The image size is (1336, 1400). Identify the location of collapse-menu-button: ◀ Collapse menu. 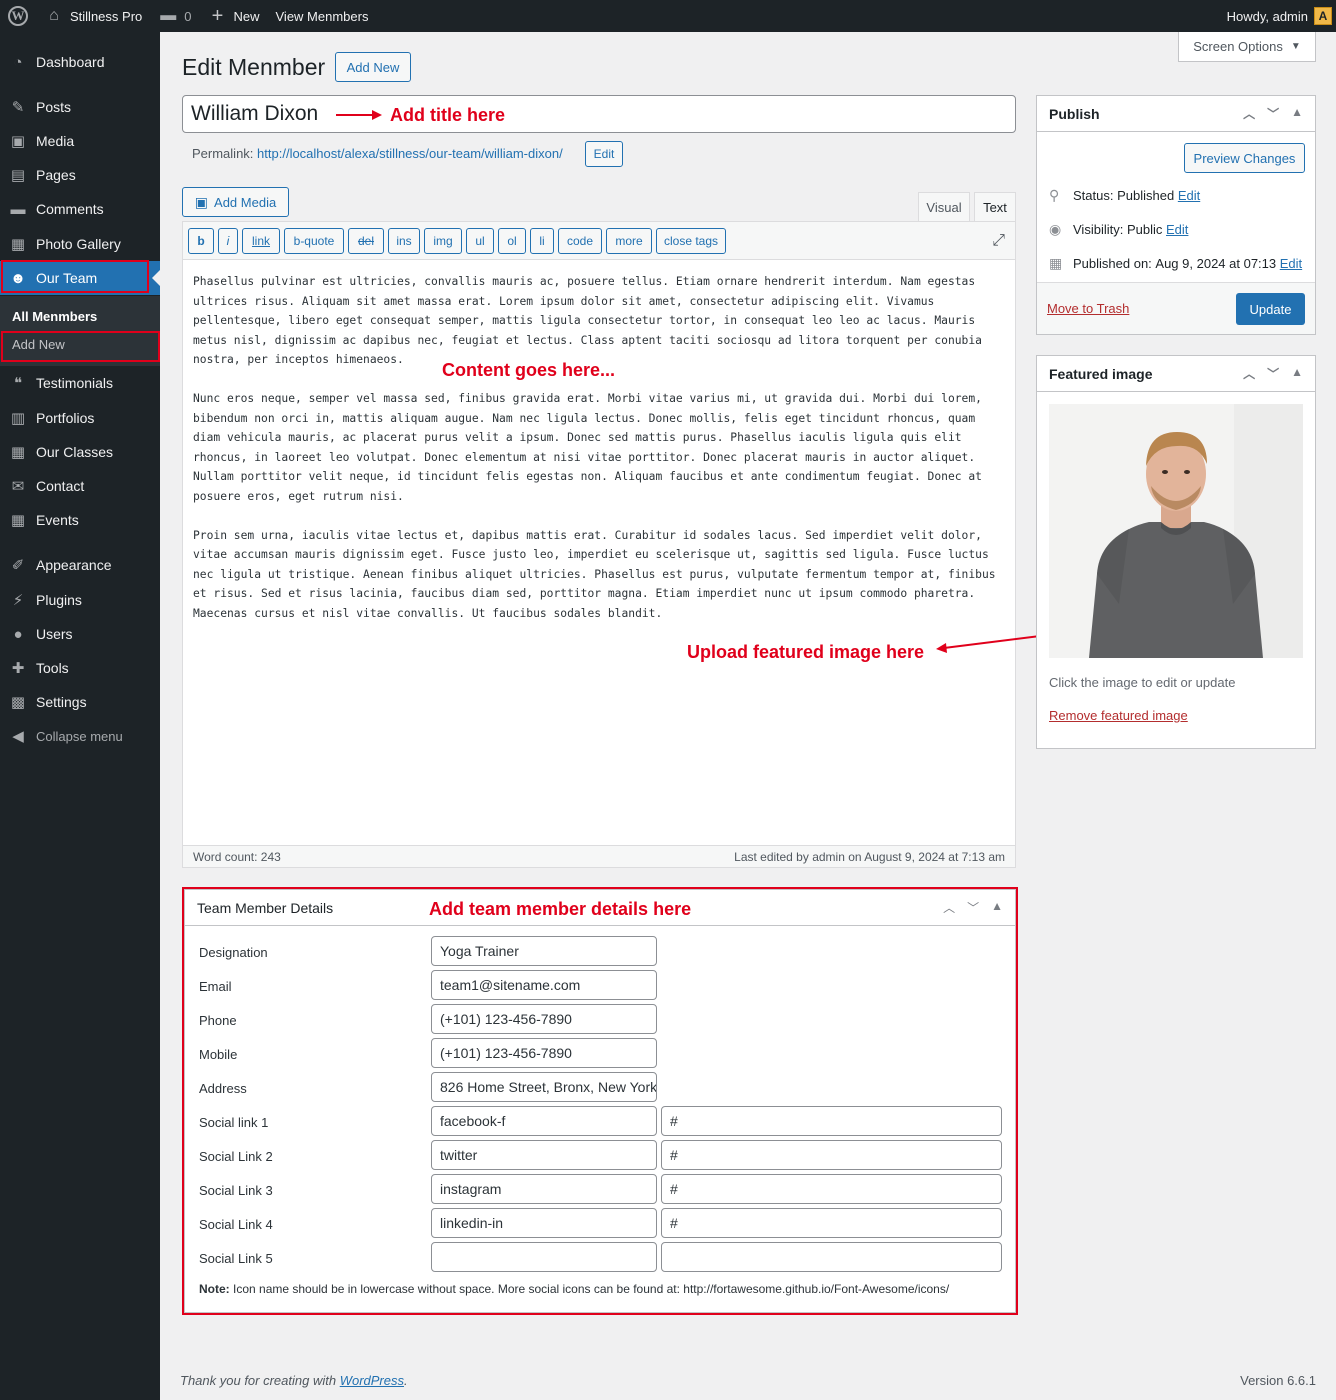
(80, 736).